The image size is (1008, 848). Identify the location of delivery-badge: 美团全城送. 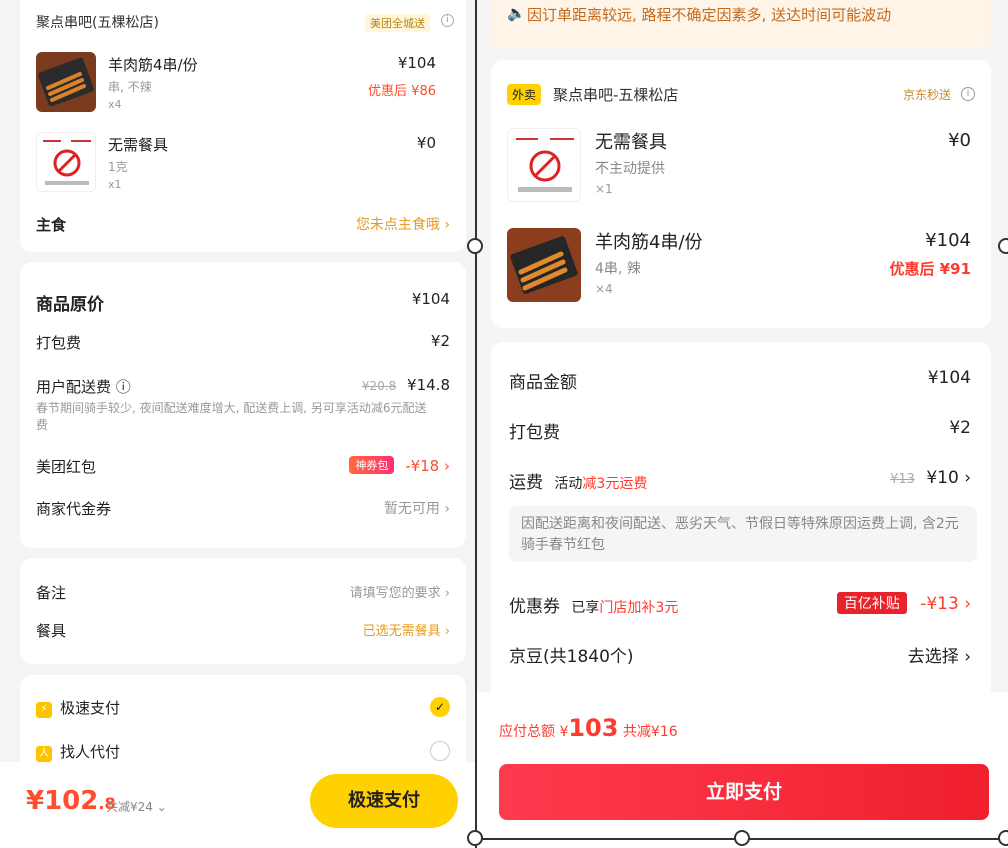
(397, 23).